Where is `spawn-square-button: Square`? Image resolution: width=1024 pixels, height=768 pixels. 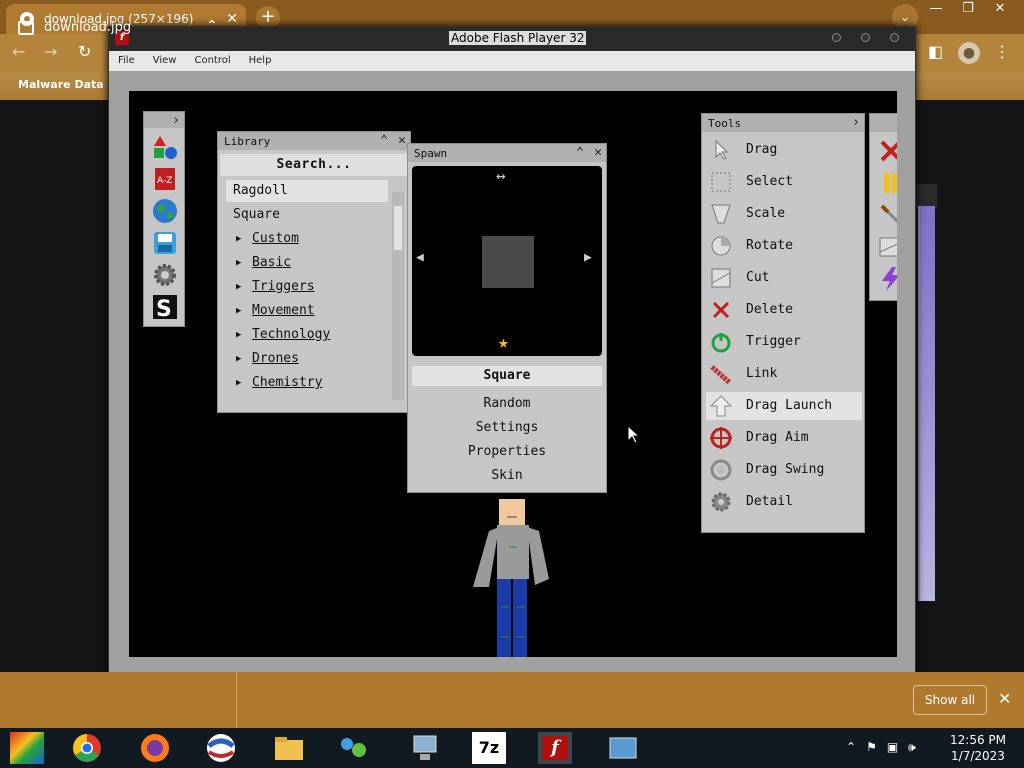
spawn-square-button: Square is located at coordinates (507, 376).